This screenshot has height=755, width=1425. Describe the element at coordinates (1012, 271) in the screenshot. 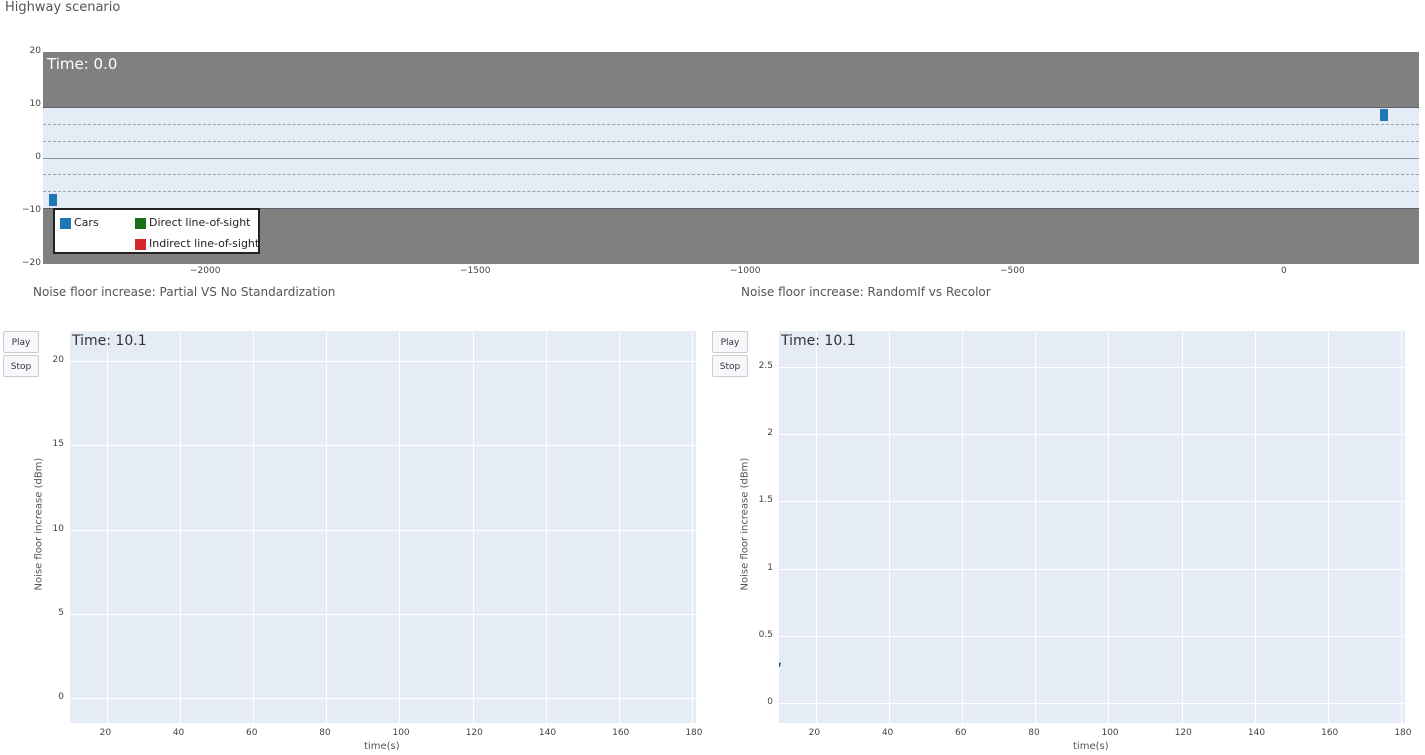

I see `highway-x-tick: −500` at that location.